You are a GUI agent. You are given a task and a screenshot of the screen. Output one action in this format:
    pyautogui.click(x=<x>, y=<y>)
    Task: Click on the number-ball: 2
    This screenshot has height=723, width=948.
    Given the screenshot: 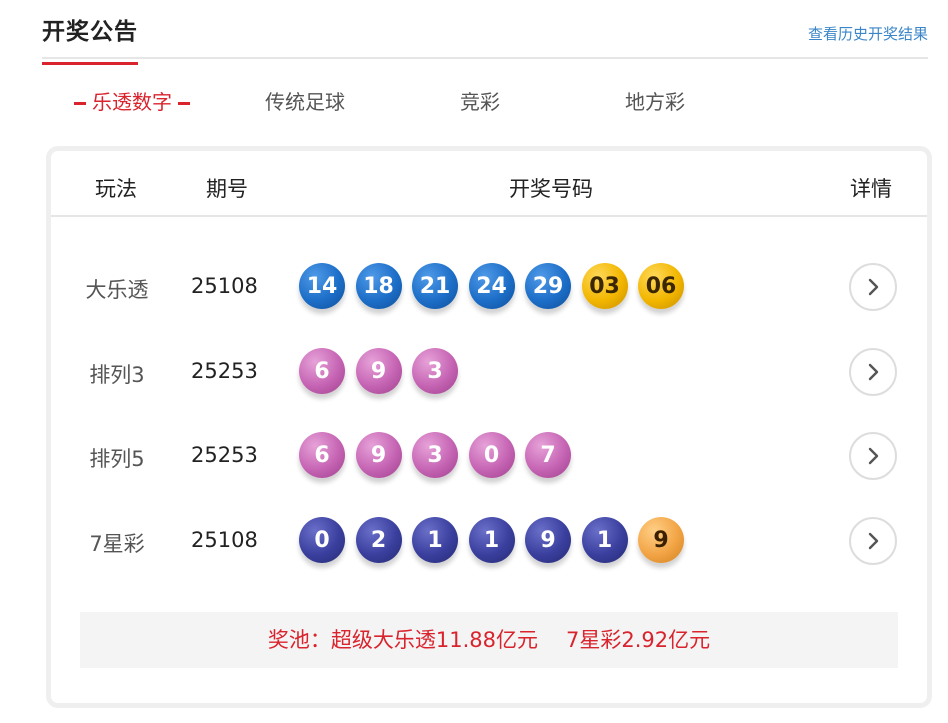 What is the action you would take?
    pyautogui.click(x=378, y=540)
    